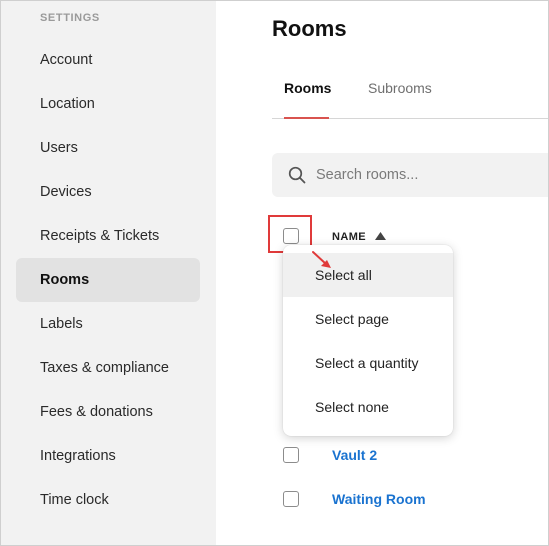 This screenshot has width=549, height=546. Describe the element at coordinates (354, 455) in the screenshot. I see `room-link-vault-2: Vault 2` at that location.